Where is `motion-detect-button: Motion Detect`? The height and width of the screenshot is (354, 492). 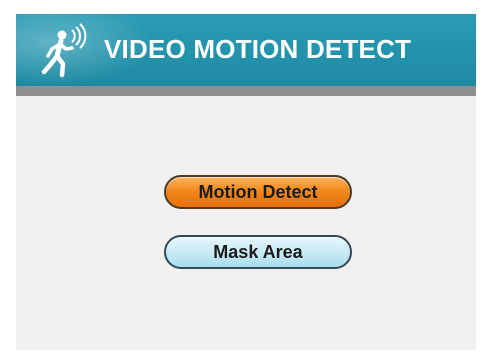 motion-detect-button: Motion Detect is located at coordinates (258, 192).